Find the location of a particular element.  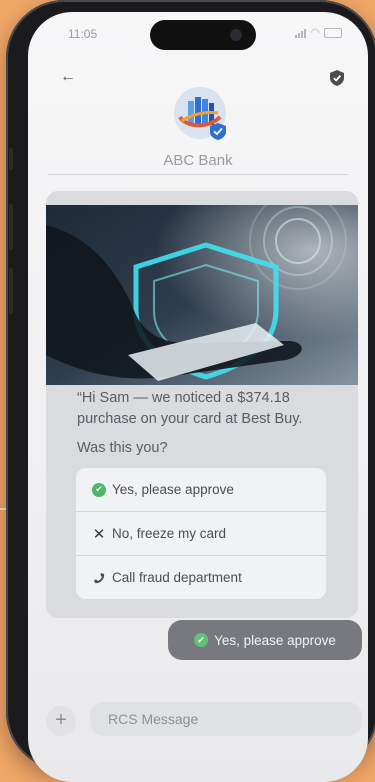

option-label: No, freeze my card is located at coordinates (169, 533).